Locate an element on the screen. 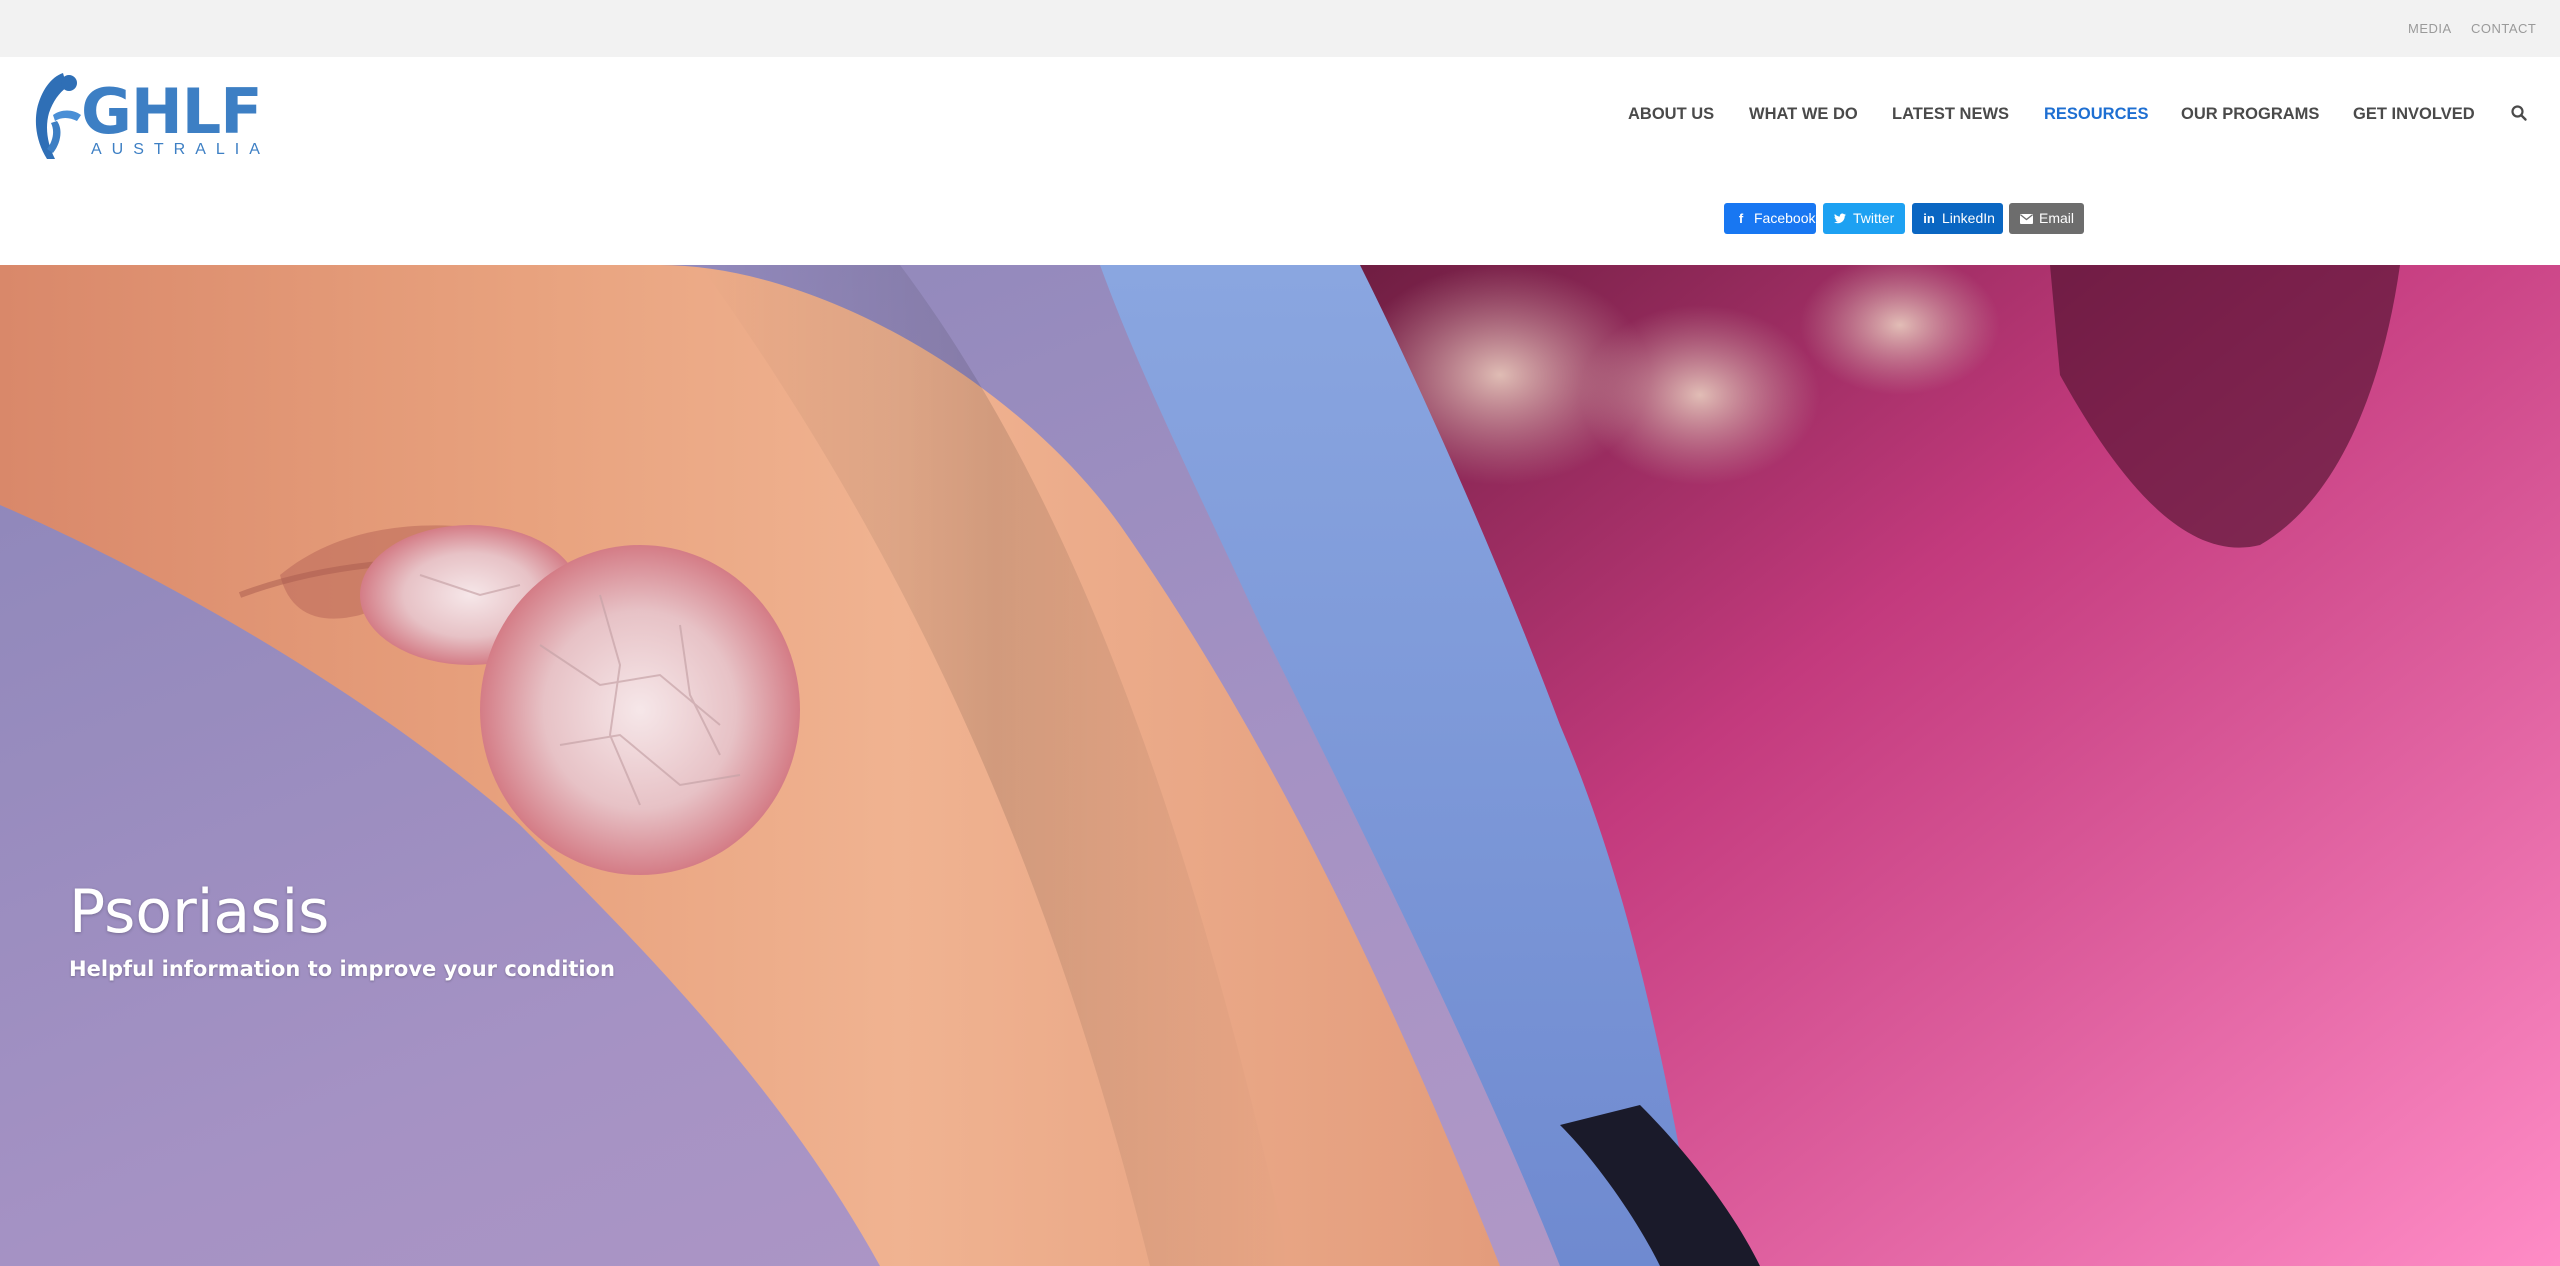 This screenshot has height=1266, width=2560. share-twitter-label: Twitter is located at coordinates (1874, 218).